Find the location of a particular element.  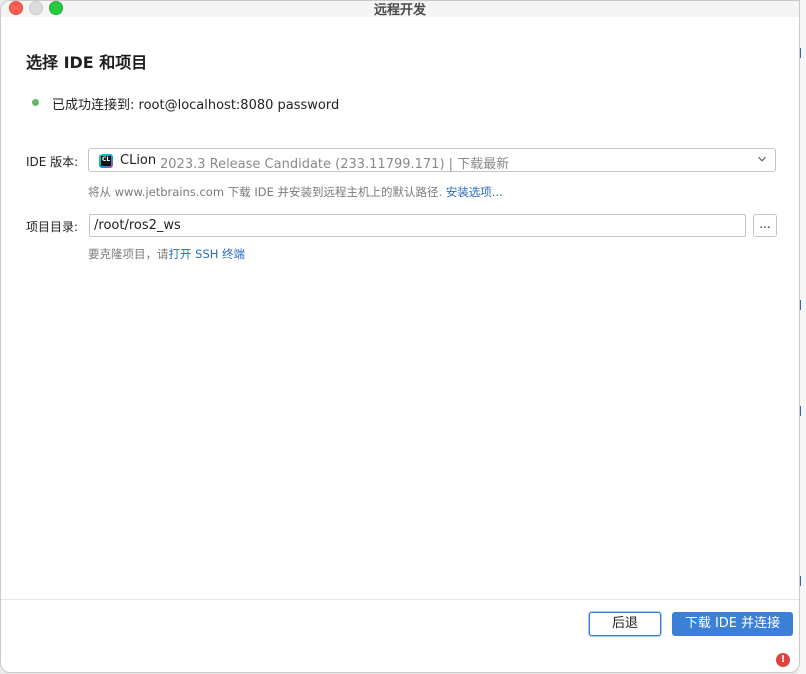

project-directory-input is located at coordinates (417, 225).